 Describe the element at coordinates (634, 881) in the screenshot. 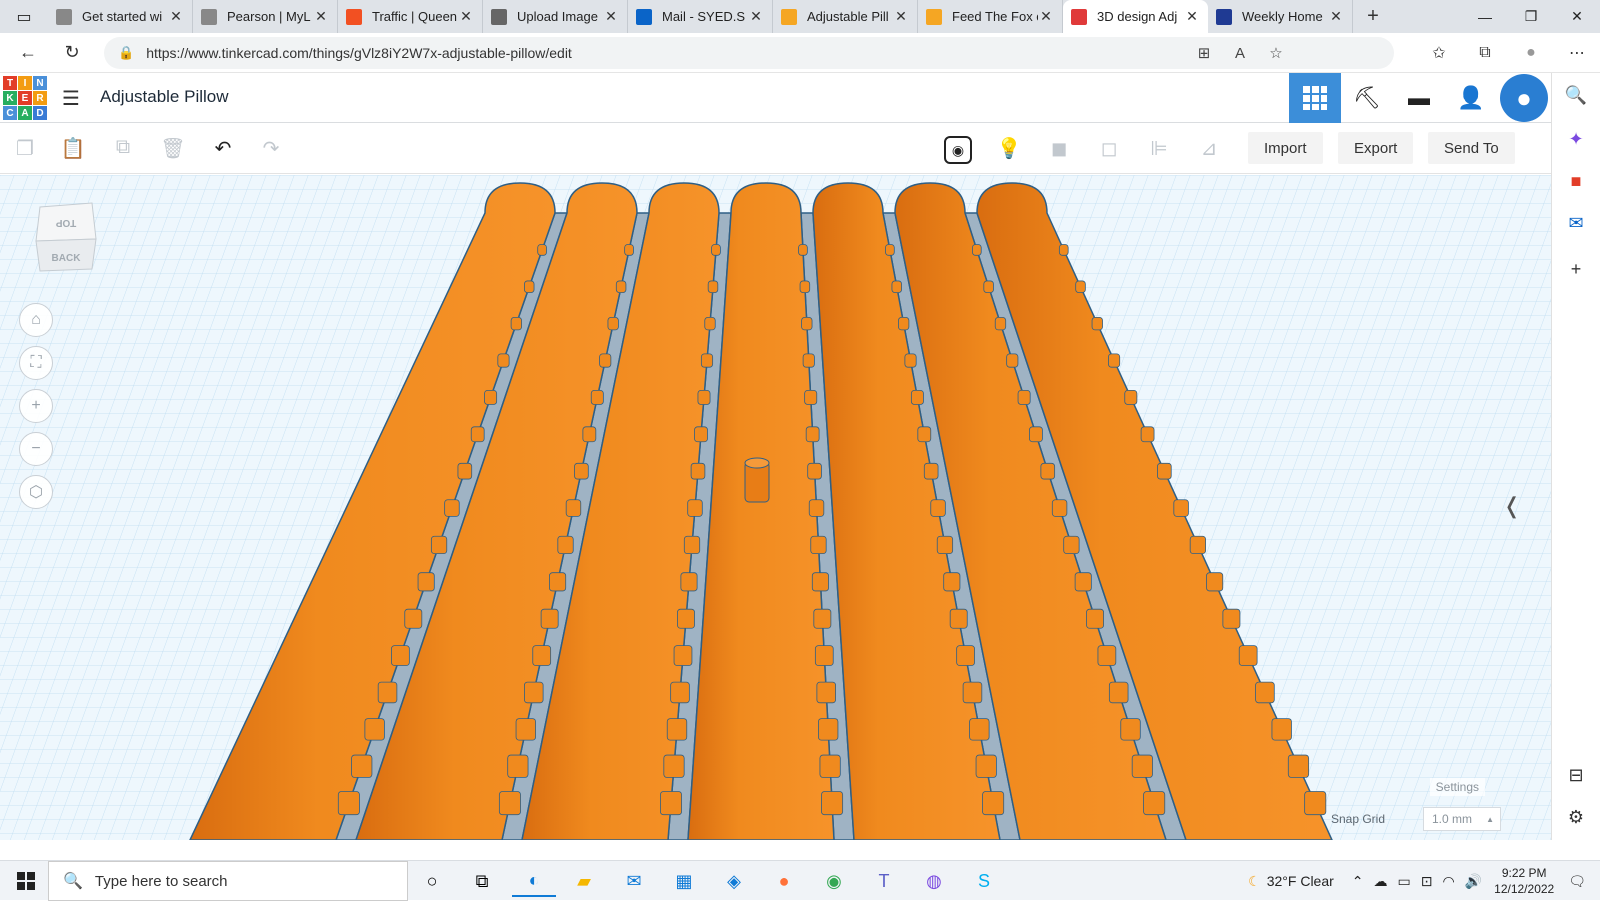

I see `mail-app-icon: ✉` at that location.